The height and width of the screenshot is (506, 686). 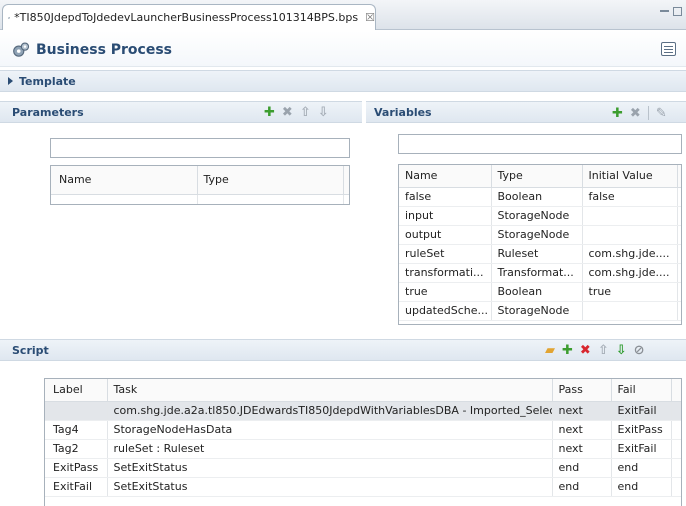 What do you see at coordinates (676, 390) in the screenshot?
I see `script-col-filler` at bounding box center [676, 390].